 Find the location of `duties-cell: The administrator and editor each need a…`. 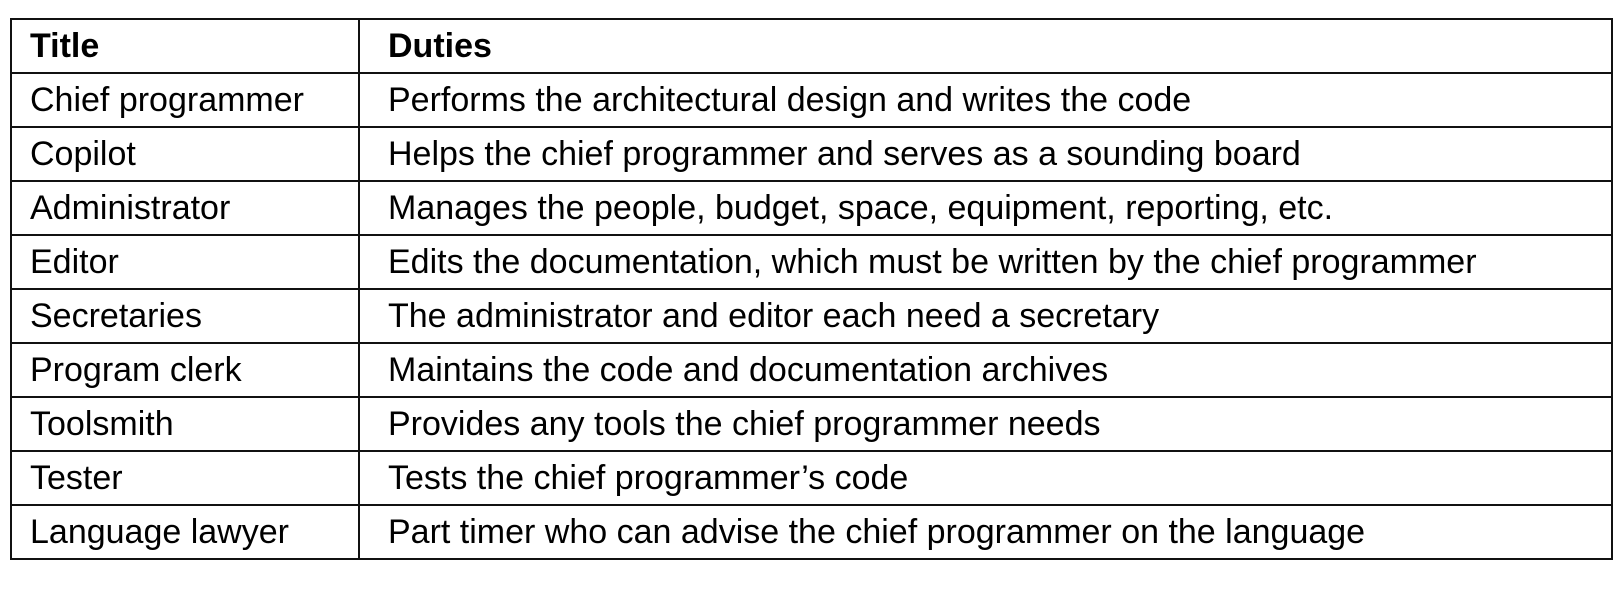

duties-cell: The administrator and editor each need a… is located at coordinates (985, 316).